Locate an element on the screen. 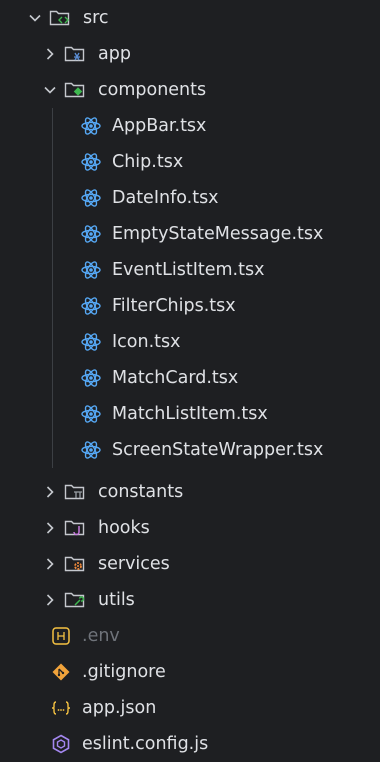 Image resolution: width=380 pixels, height=762 pixels. tree-label: eslint.config.js is located at coordinates (145, 744).